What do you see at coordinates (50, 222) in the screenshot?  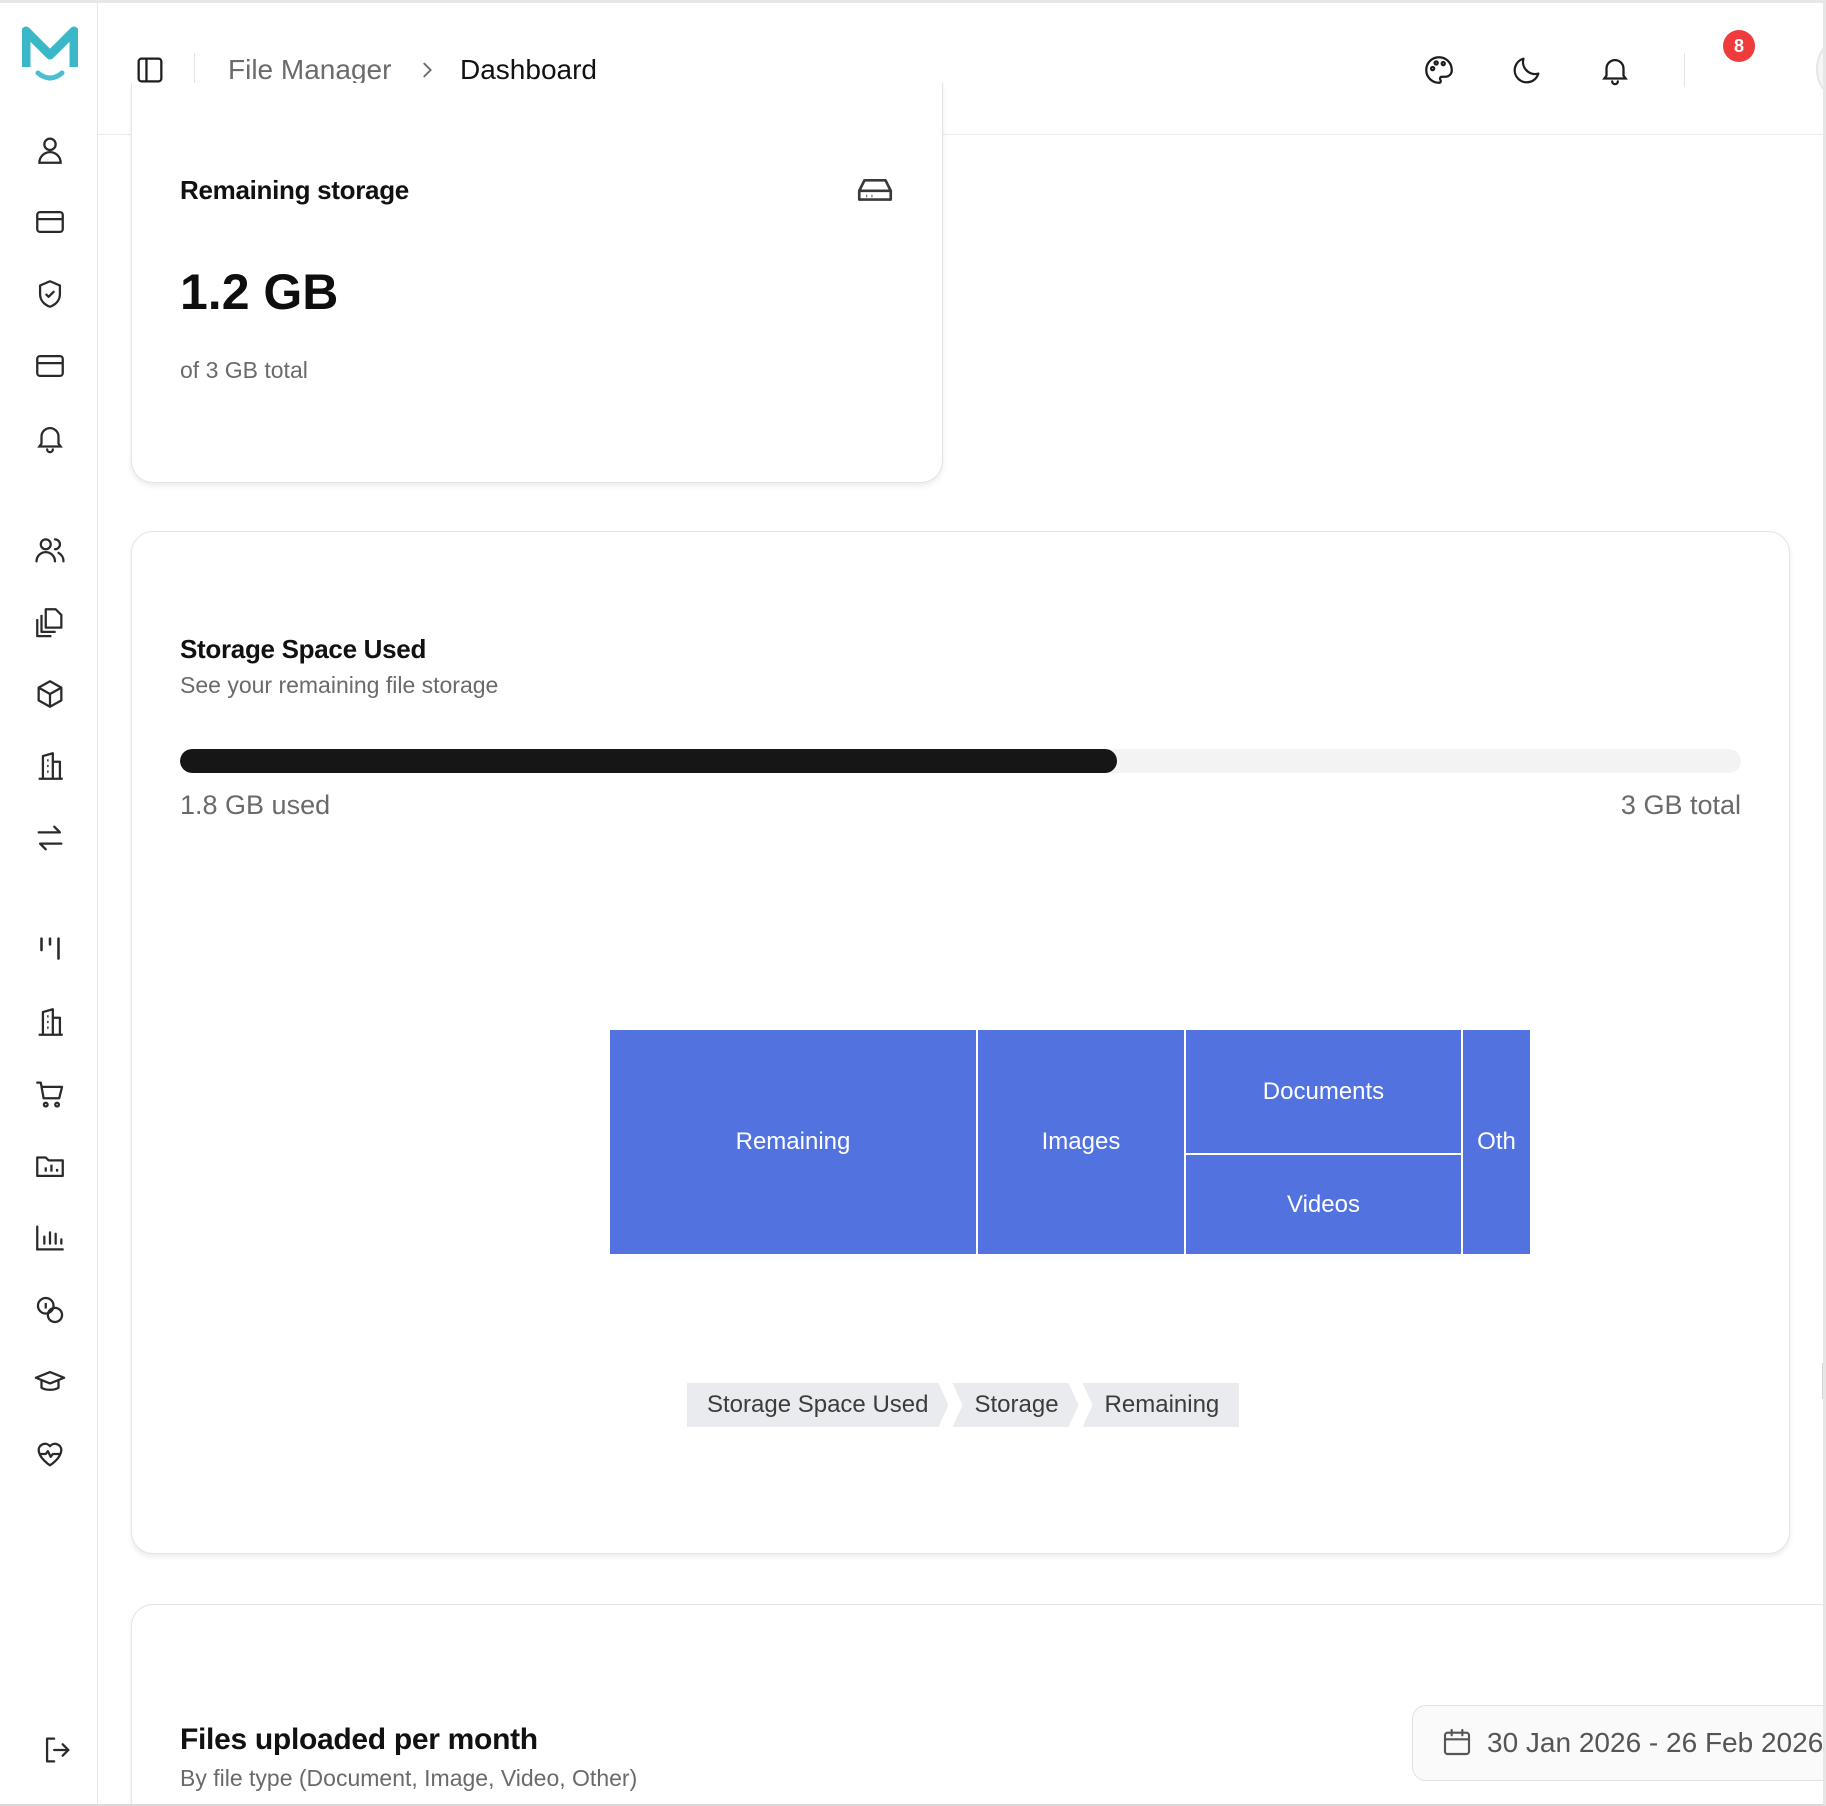 I see `card-icon` at bounding box center [50, 222].